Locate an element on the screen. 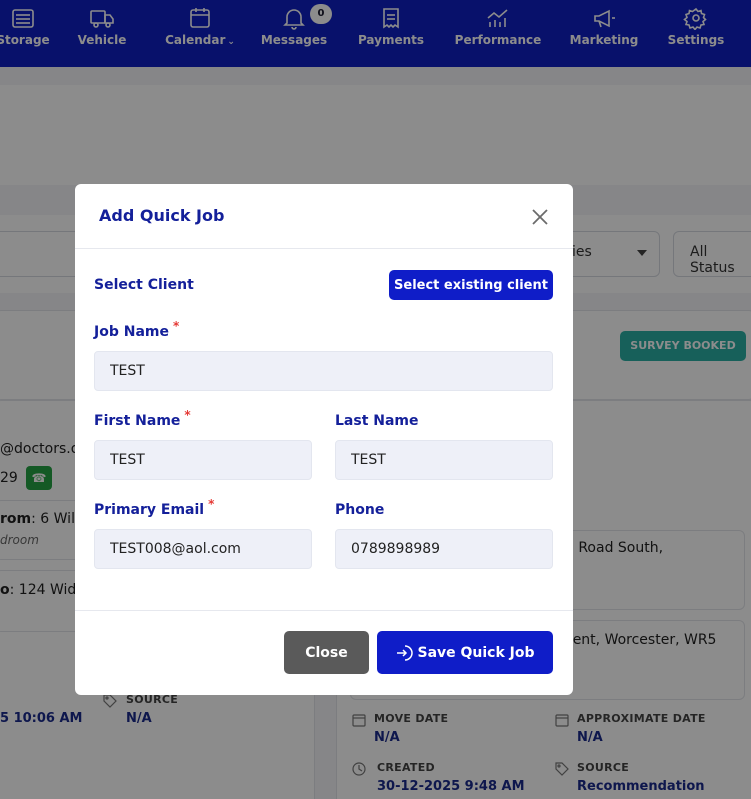 This screenshot has height=799, width=751. phone-label: Phone is located at coordinates (360, 510).